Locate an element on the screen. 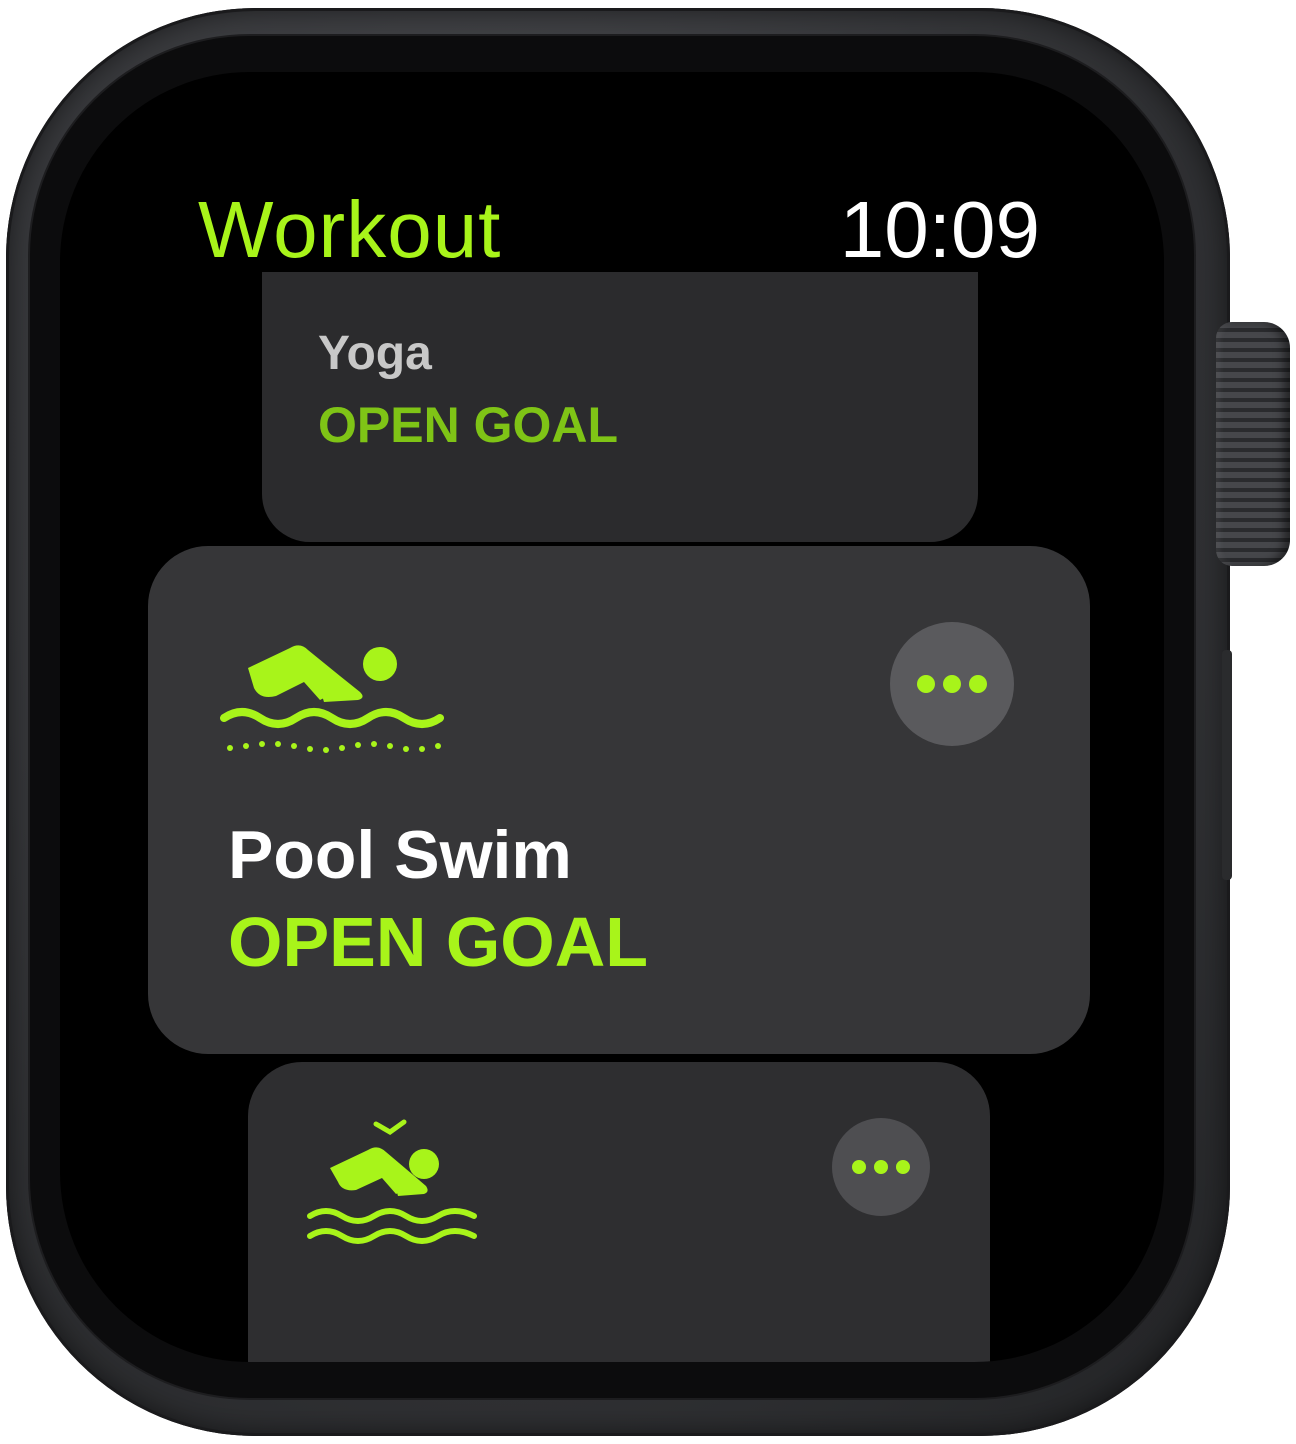 The image size is (1296, 1444). workout-name: Pool Swim is located at coordinates (400, 855).